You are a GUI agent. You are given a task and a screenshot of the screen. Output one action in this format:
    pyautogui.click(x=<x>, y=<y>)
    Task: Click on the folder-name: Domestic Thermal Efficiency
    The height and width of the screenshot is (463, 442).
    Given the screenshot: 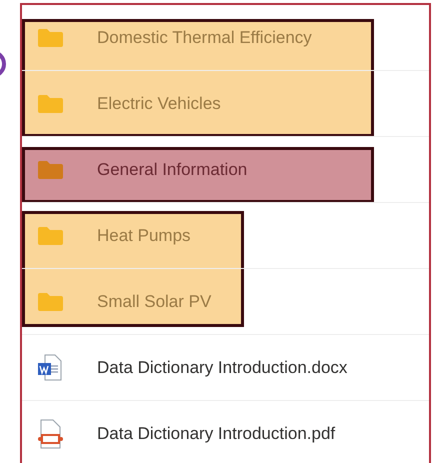 What is the action you would take?
    pyautogui.click(x=204, y=37)
    